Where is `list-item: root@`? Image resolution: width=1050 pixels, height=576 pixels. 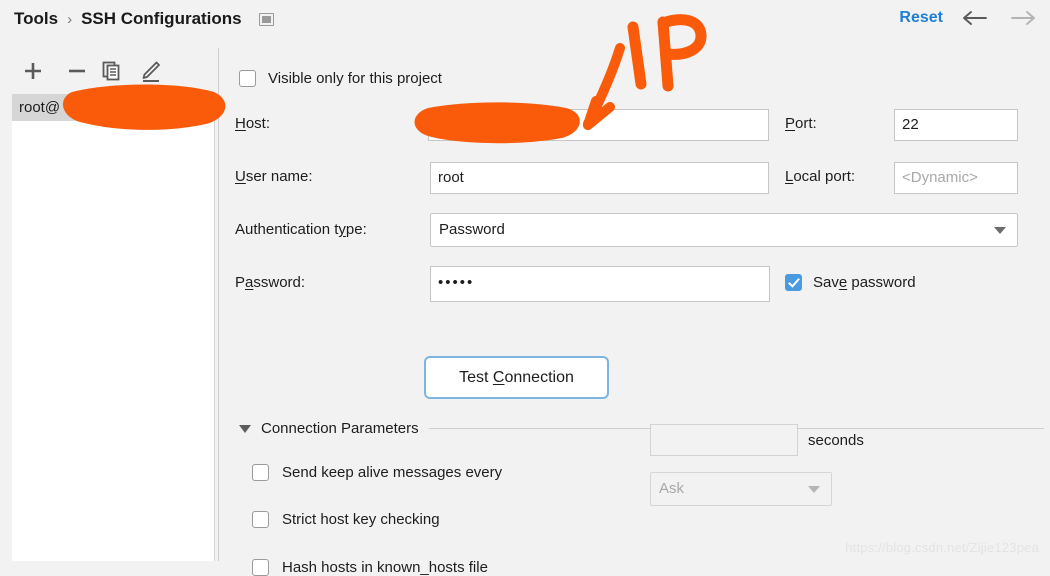 list-item: root@ is located at coordinates (113, 107).